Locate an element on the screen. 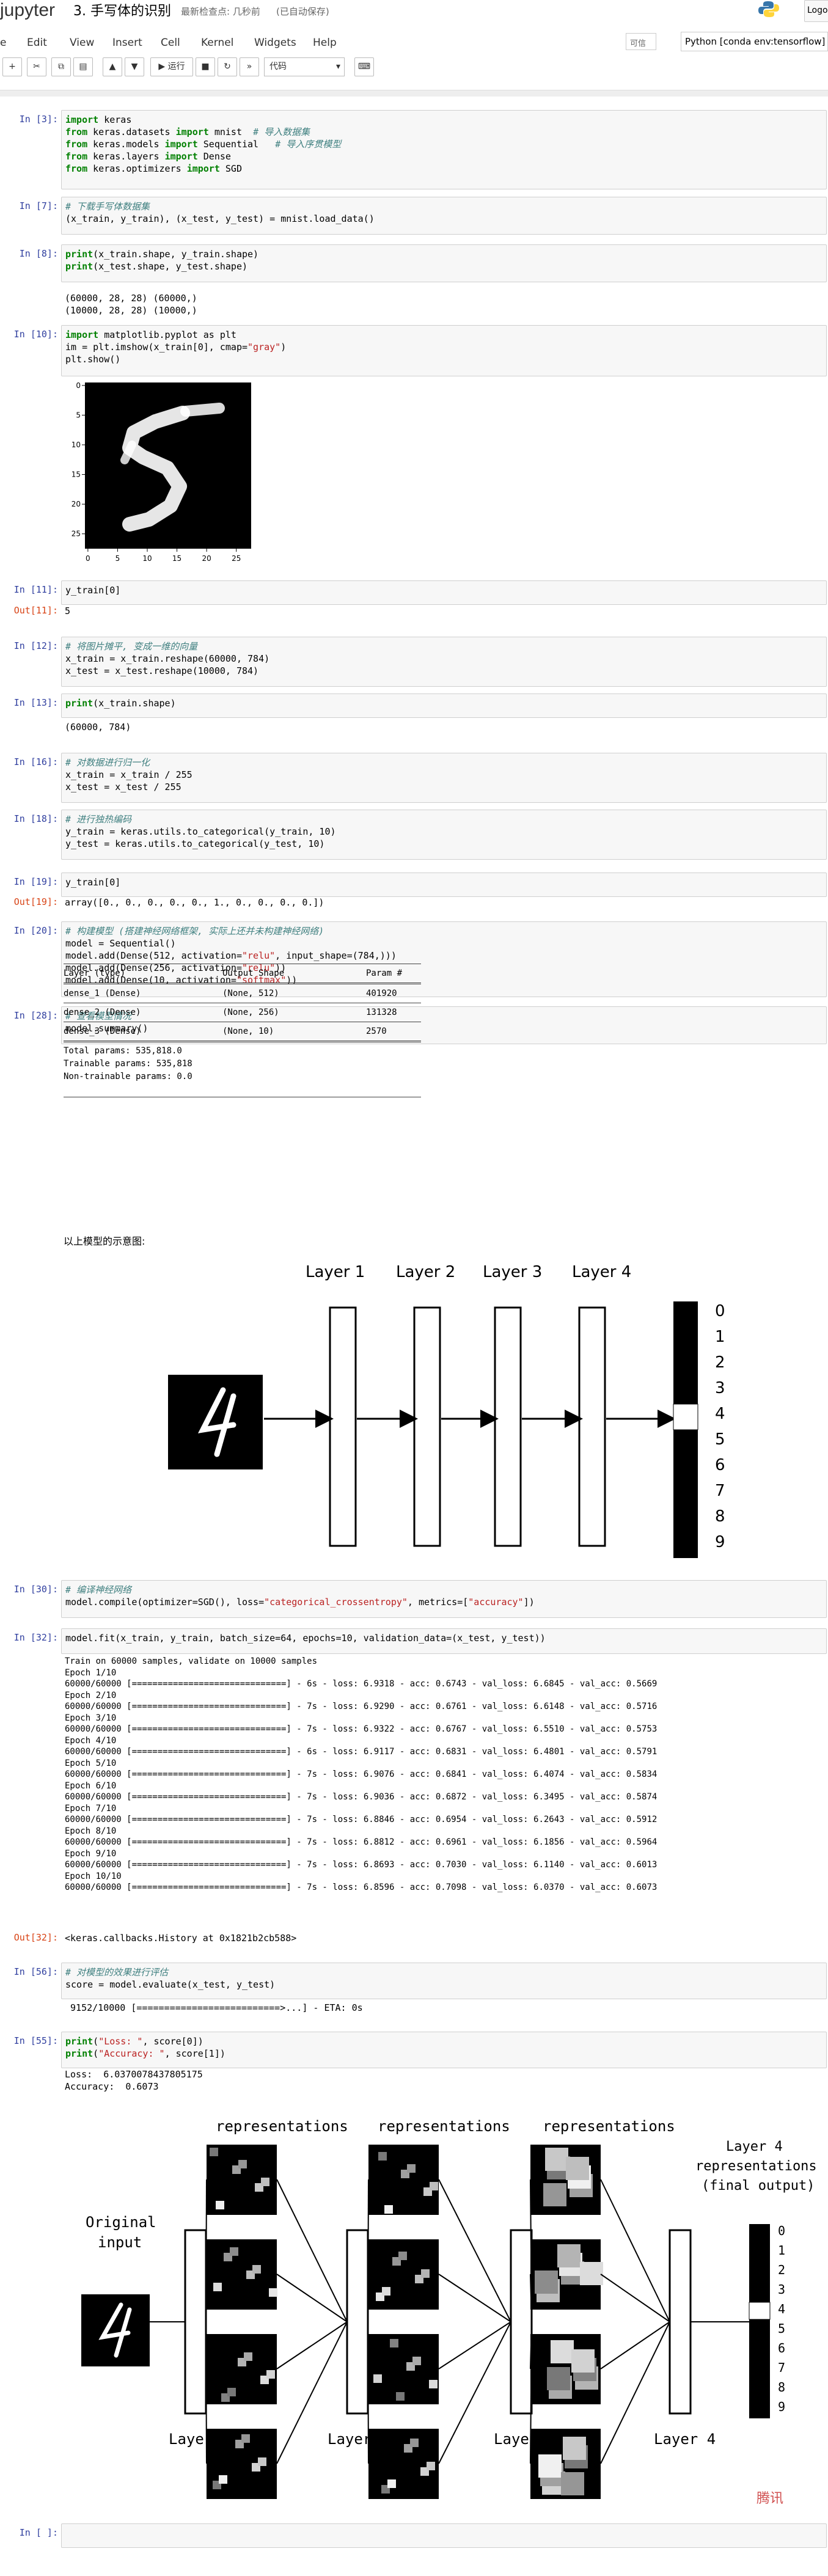 This screenshot has height=2576, width=828. summary-output-shape: (None, 512) is located at coordinates (251, 993).